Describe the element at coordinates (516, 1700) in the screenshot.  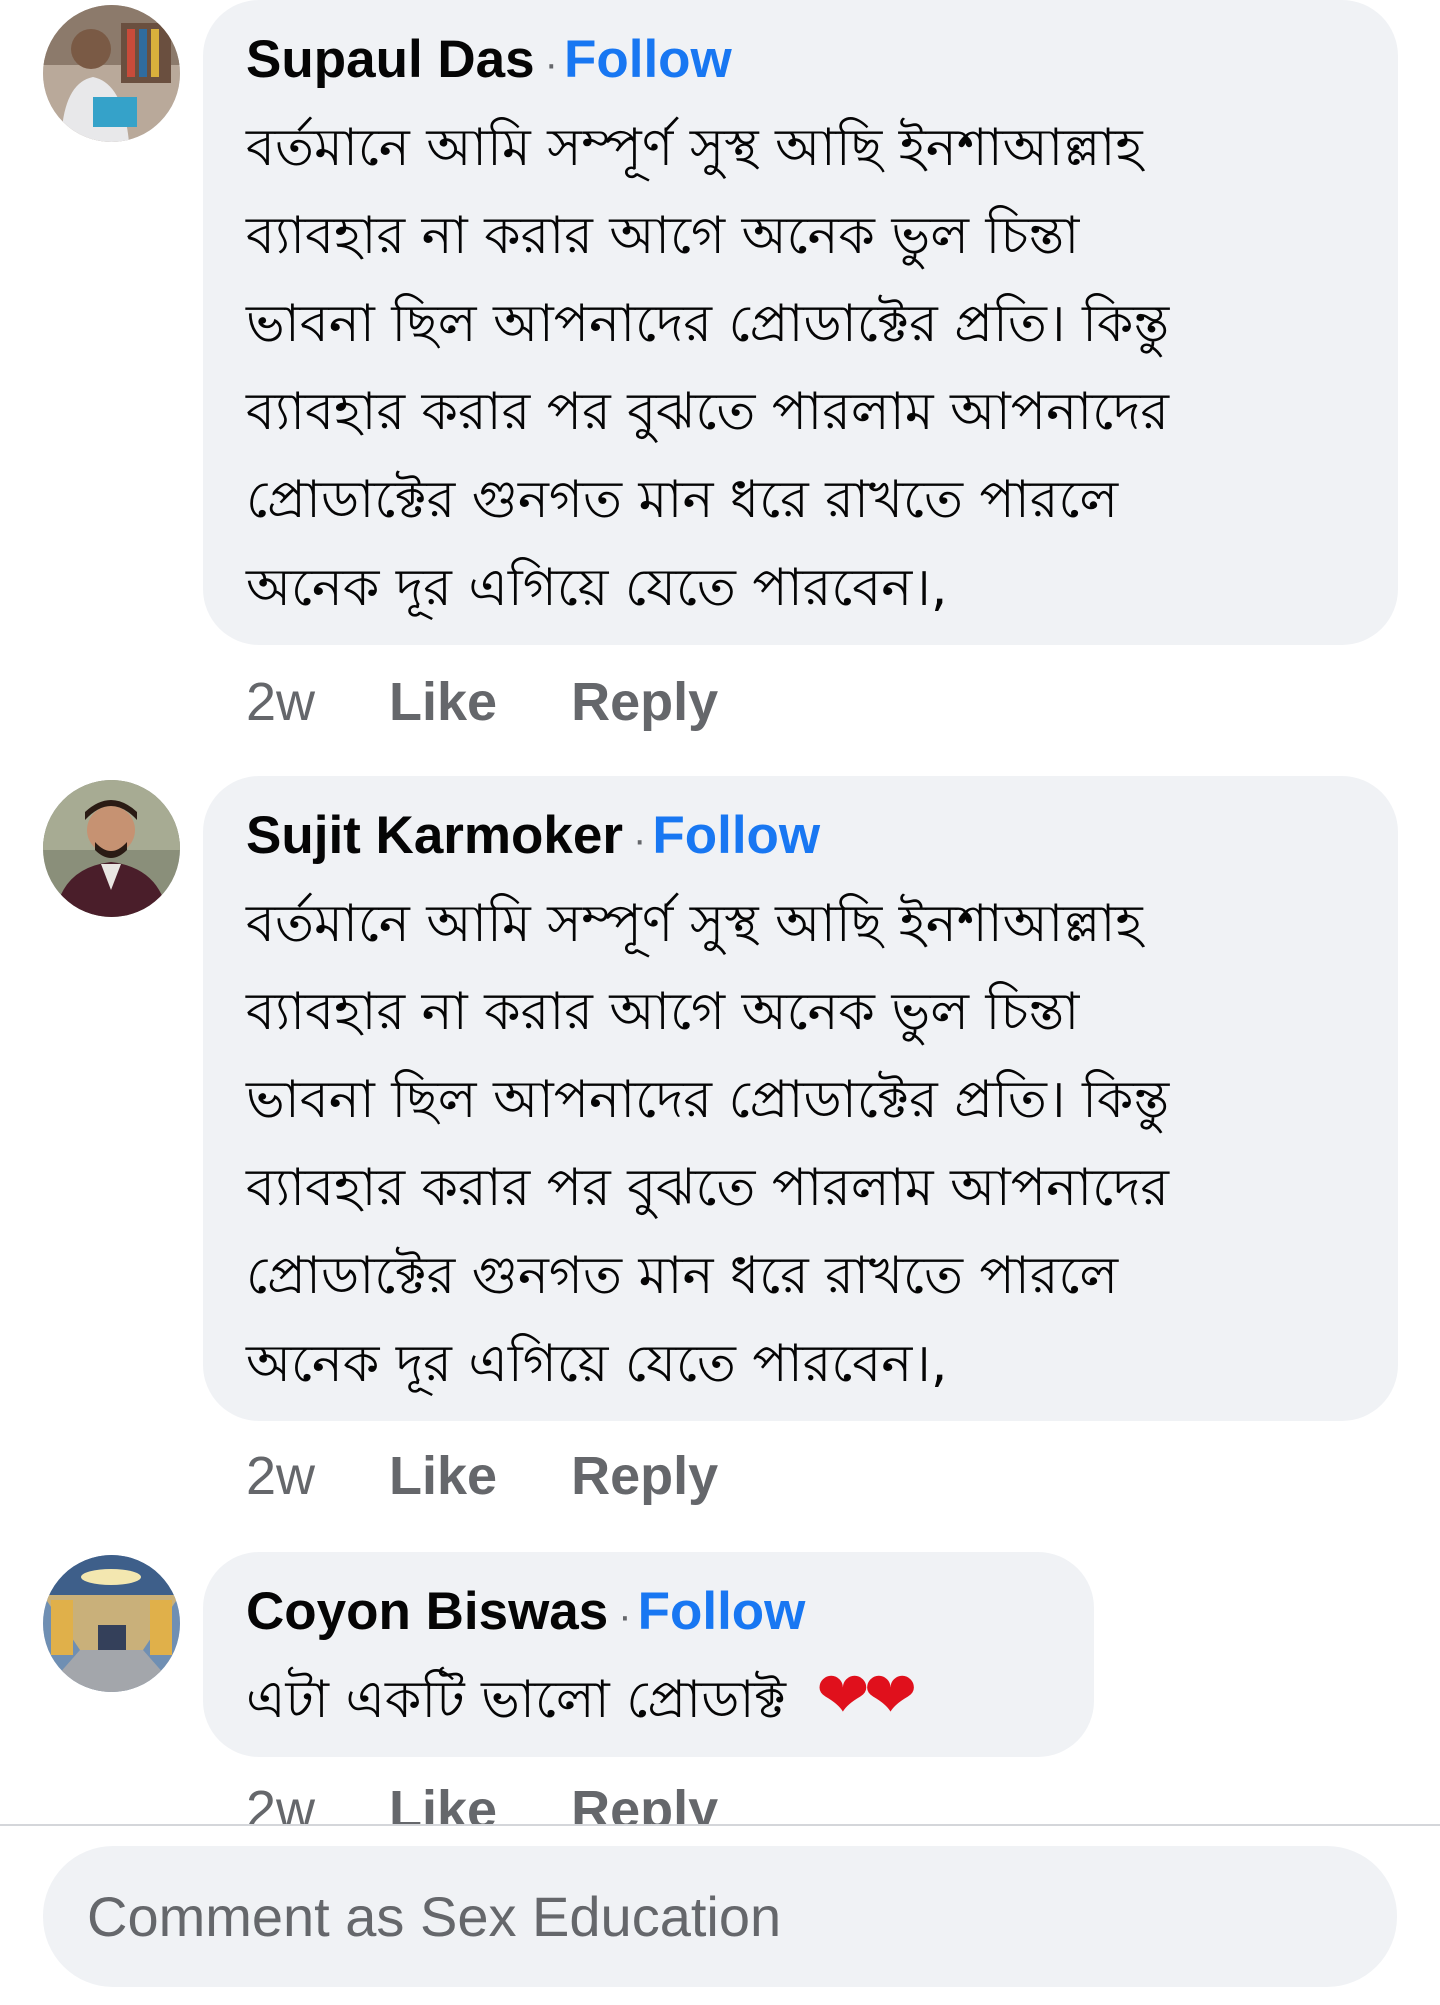
I see `comment-text-body: এটা একটি ভালো প্রোডাক্ট` at that location.